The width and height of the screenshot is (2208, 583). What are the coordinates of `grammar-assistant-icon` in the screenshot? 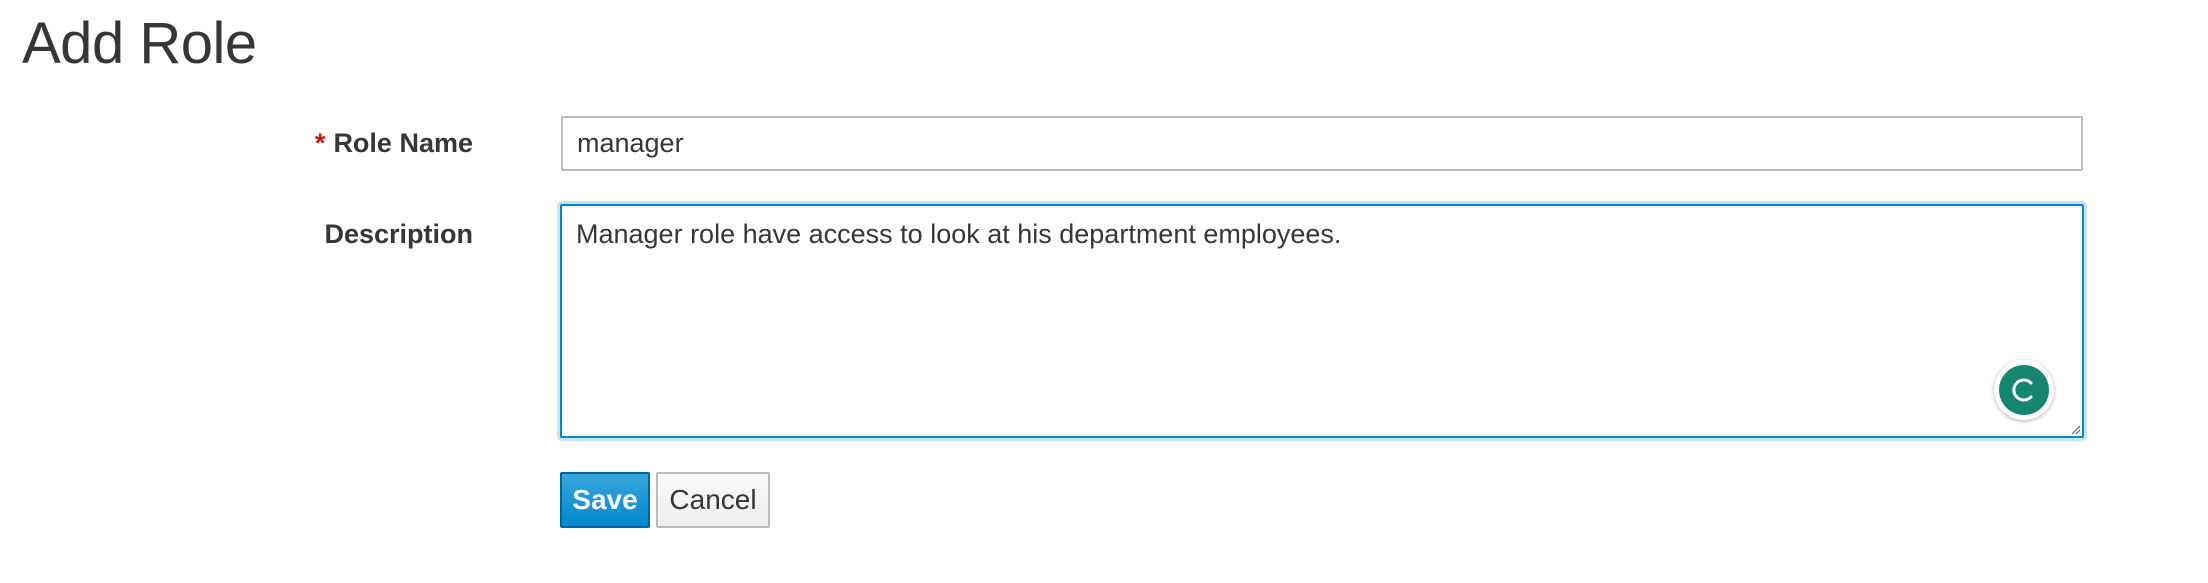 It's located at (2024, 390).